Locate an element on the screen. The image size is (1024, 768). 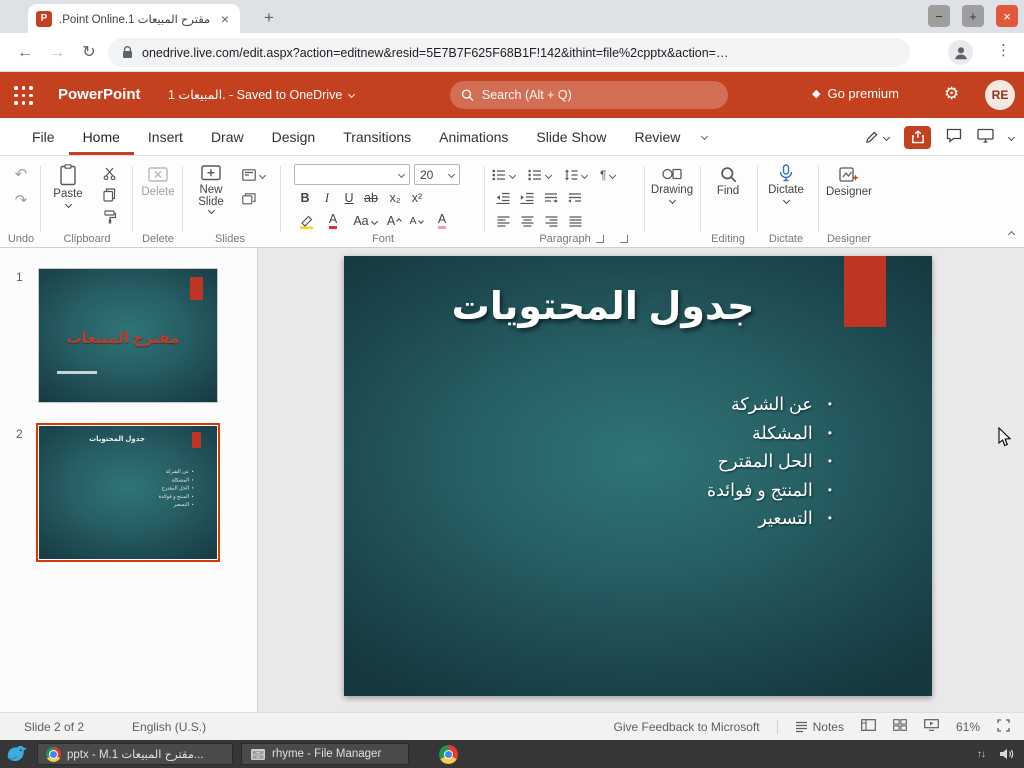
editing-mode-pen-button is located at coordinates (877, 137).